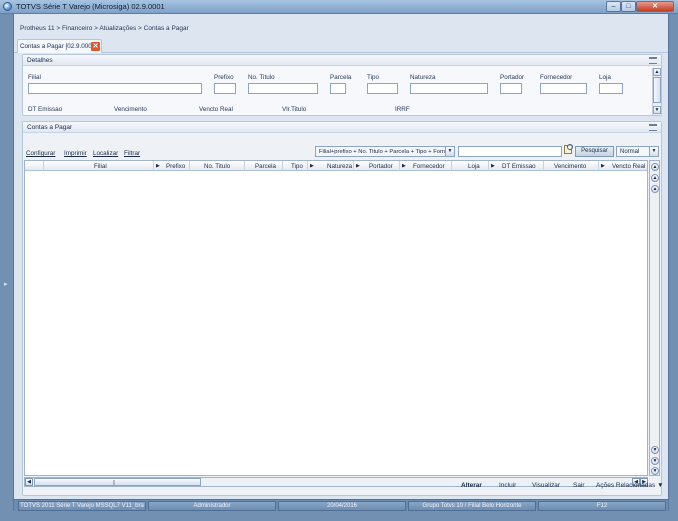 The height and width of the screenshot is (521, 678). I want to click on sair-button: Sair, so click(579, 485).